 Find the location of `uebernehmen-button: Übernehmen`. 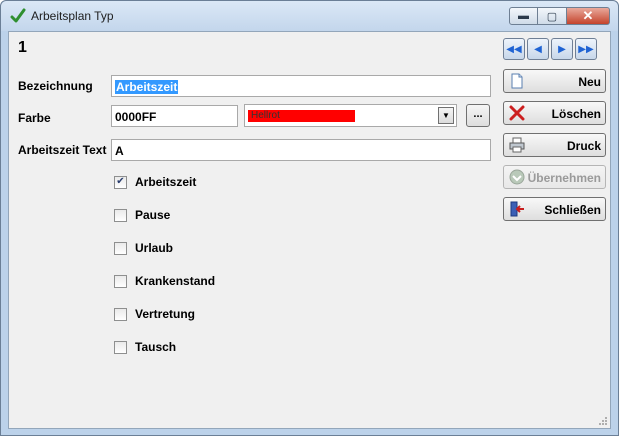

uebernehmen-button: Übernehmen is located at coordinates (554, 177).